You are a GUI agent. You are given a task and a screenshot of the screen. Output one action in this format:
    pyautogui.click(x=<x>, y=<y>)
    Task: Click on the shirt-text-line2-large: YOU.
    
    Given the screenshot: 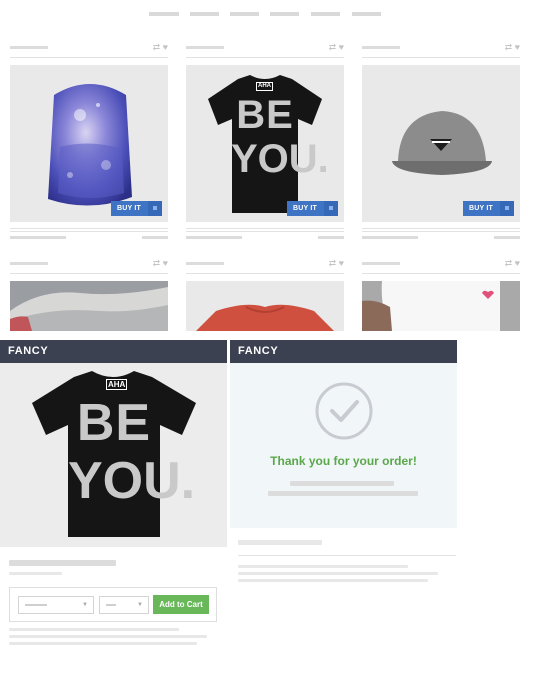 What is the action you would take?
    pyautogui.click(x=132, y=481)
    